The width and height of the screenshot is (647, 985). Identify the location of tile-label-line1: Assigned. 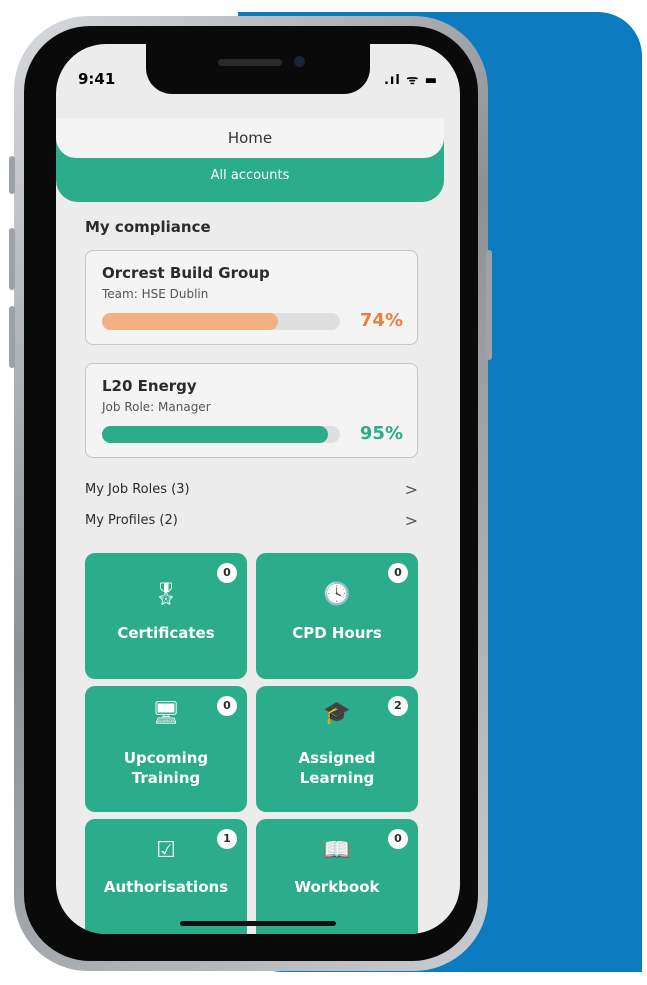
(337, 758).